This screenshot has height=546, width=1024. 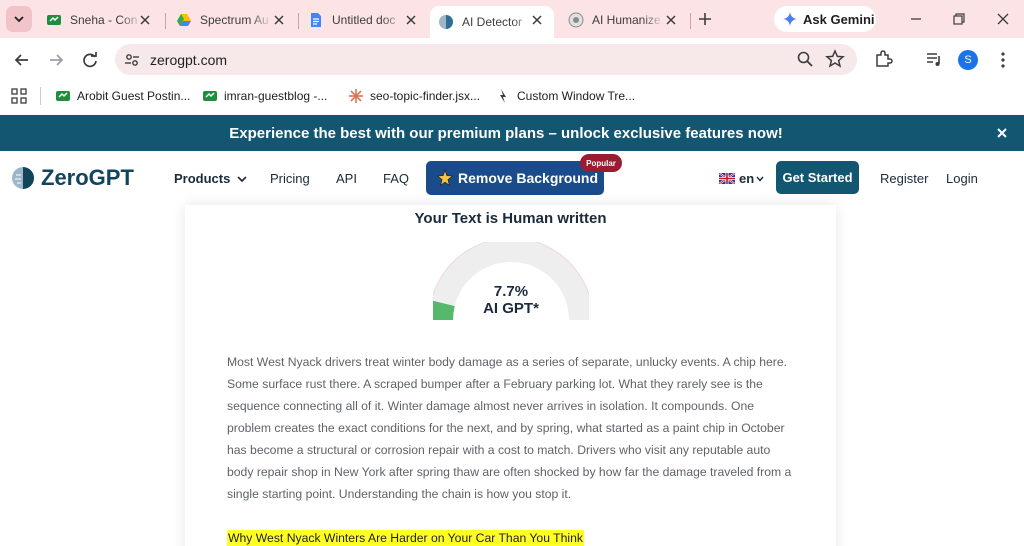 I want to click on tab-untitled-doc: Untitled doc, so click(x=364, y=20).